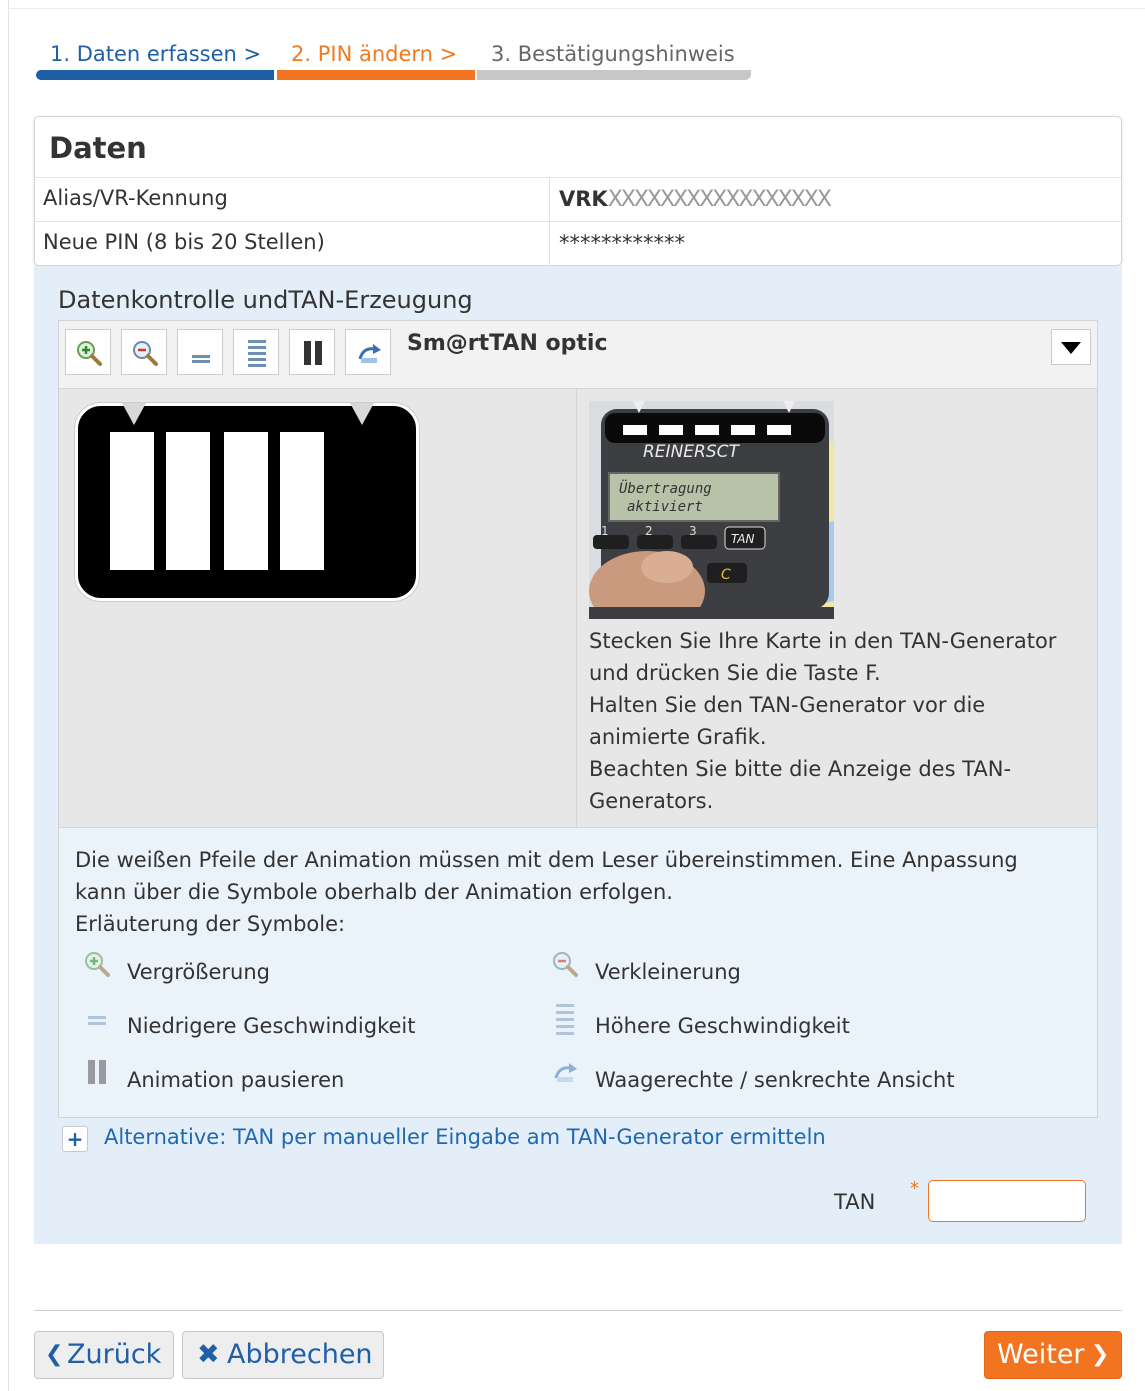 This screenshot has width=1145, height=1391. Describe the element at coordinates (135, 198) in the screenshot. I see `row-label: Alias/VR-Kennung` at that location.